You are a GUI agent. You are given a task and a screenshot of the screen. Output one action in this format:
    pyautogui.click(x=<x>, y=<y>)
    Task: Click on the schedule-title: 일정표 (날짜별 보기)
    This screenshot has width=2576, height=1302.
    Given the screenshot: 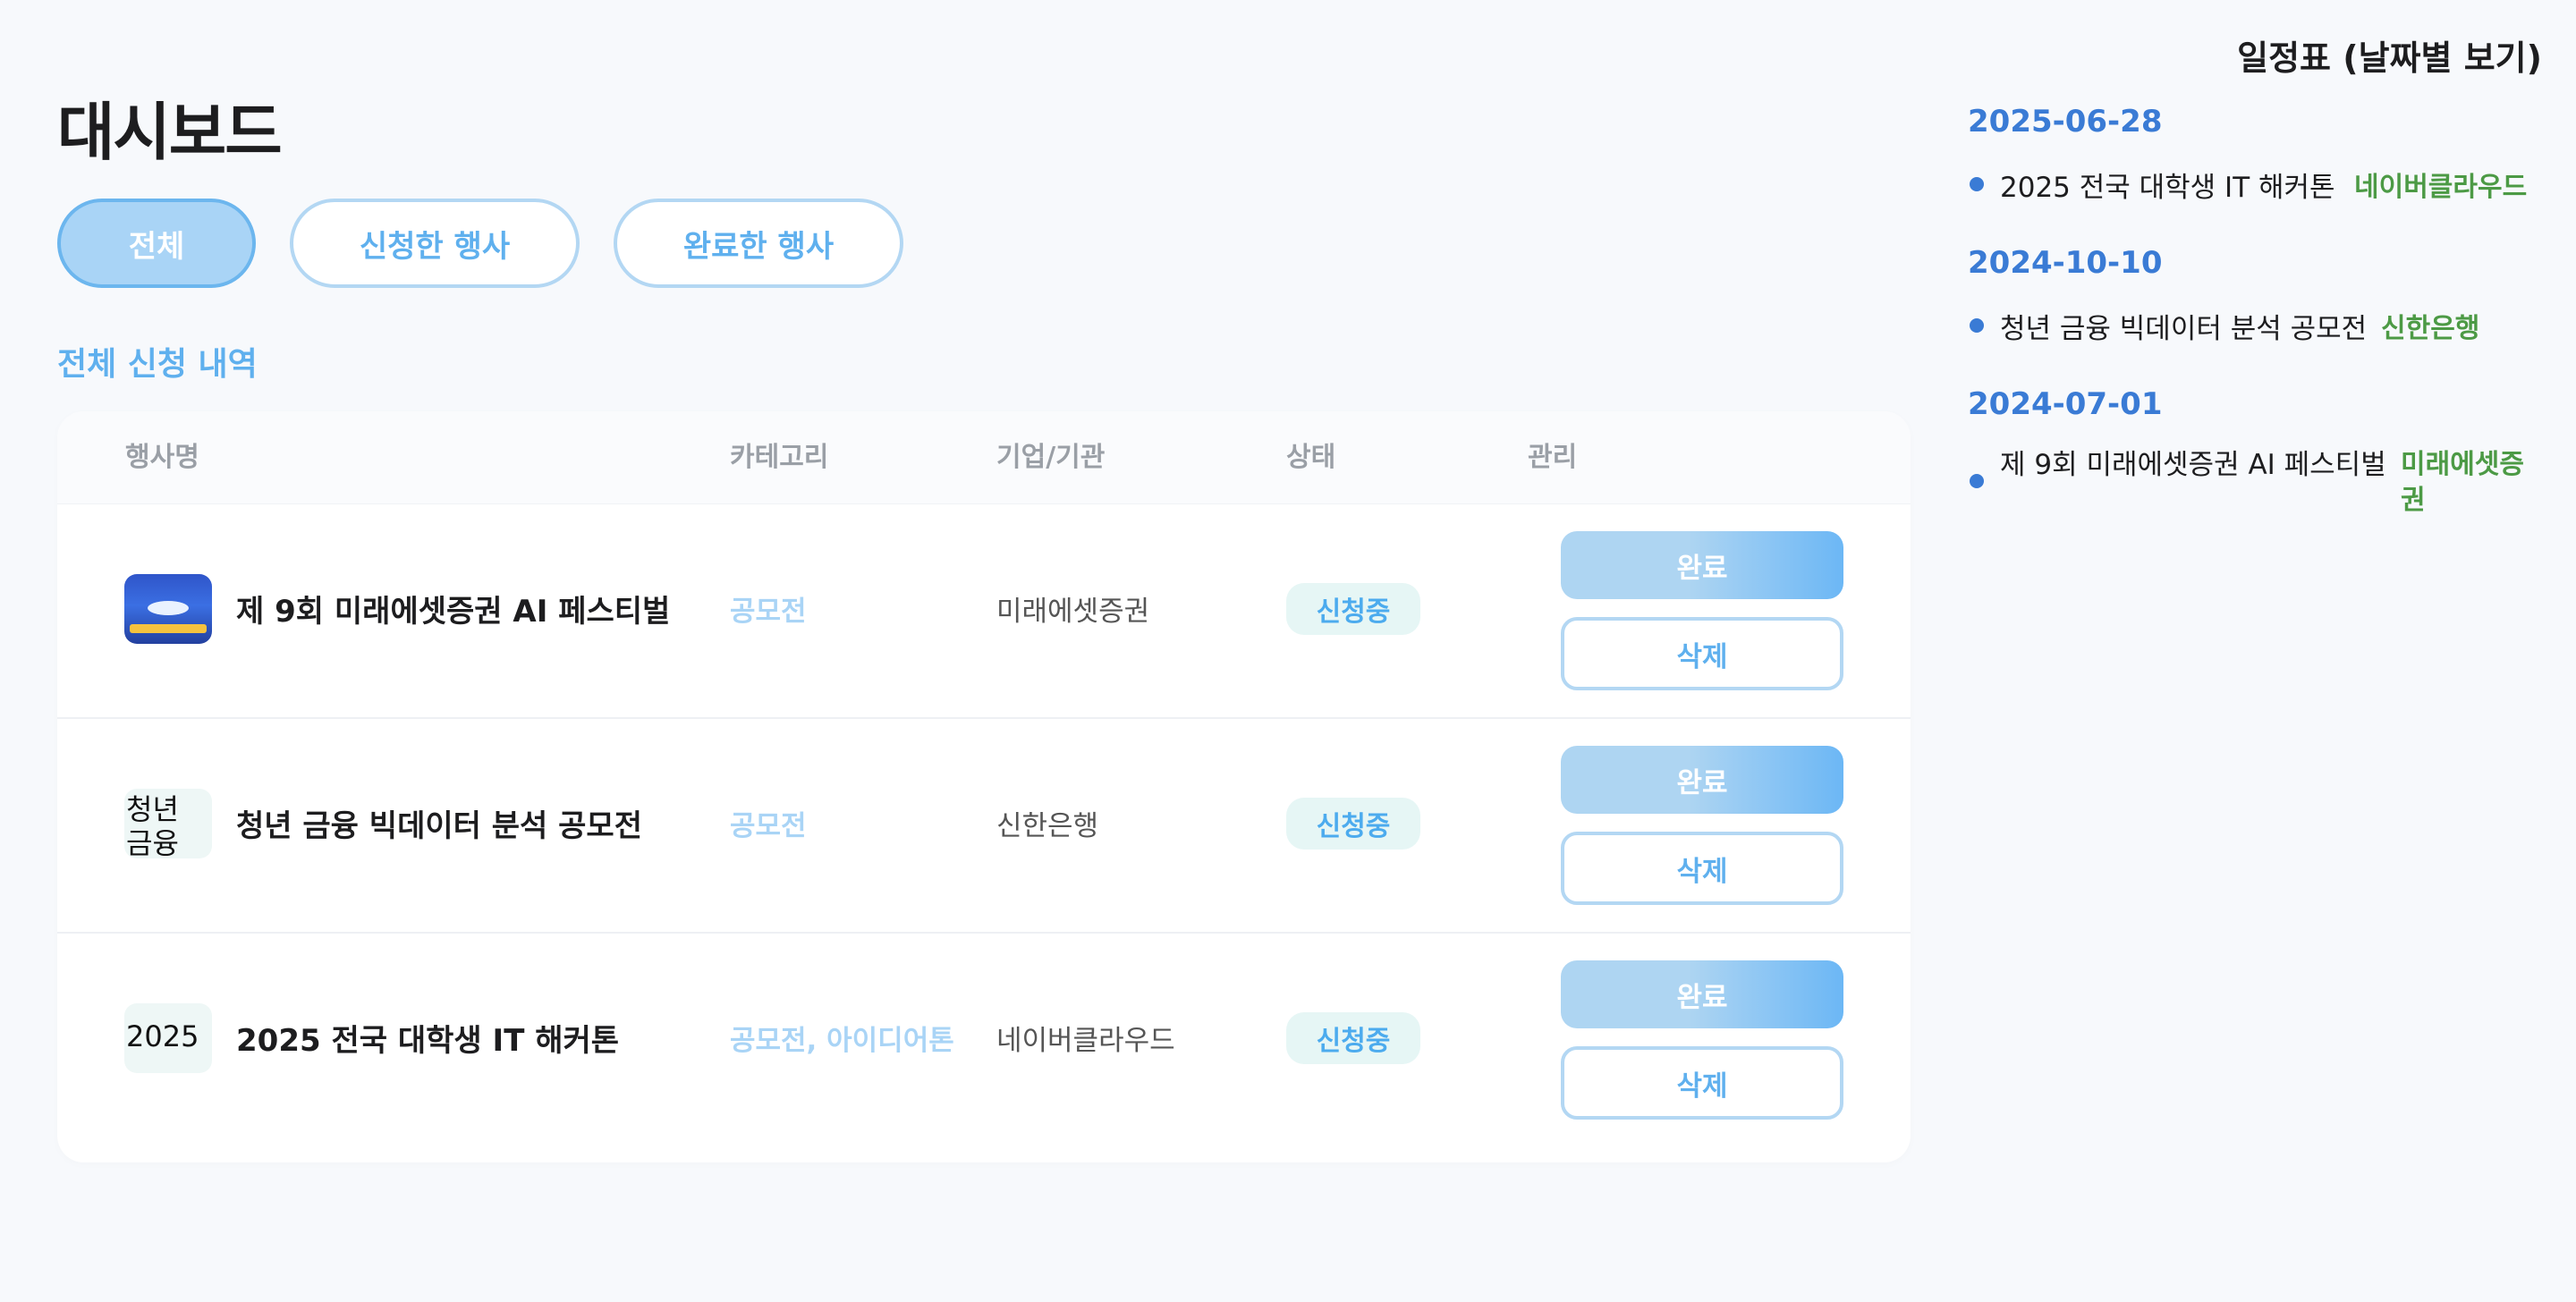 What is the action you would take?
    pyautogui.click(x=2389, y=58)
    